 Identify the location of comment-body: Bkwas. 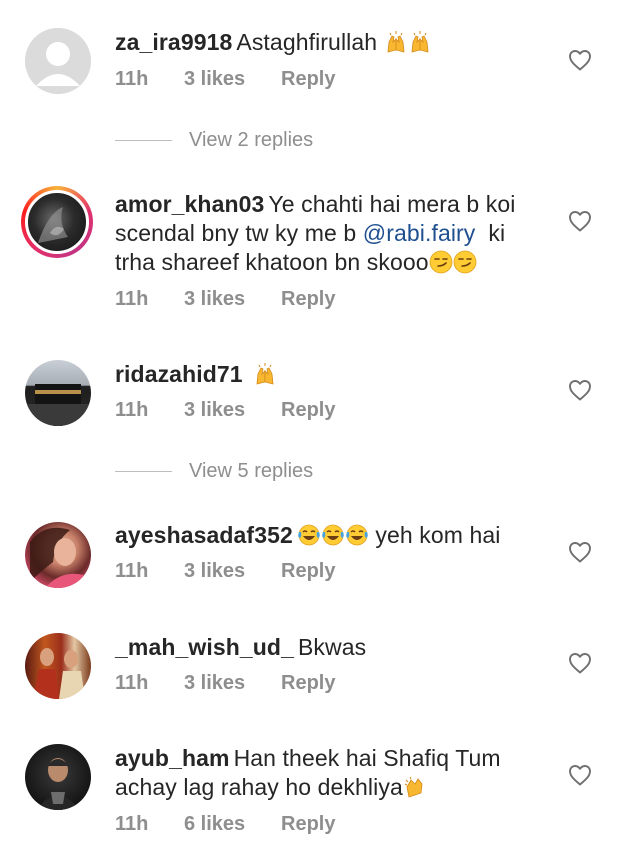
(332, 647).